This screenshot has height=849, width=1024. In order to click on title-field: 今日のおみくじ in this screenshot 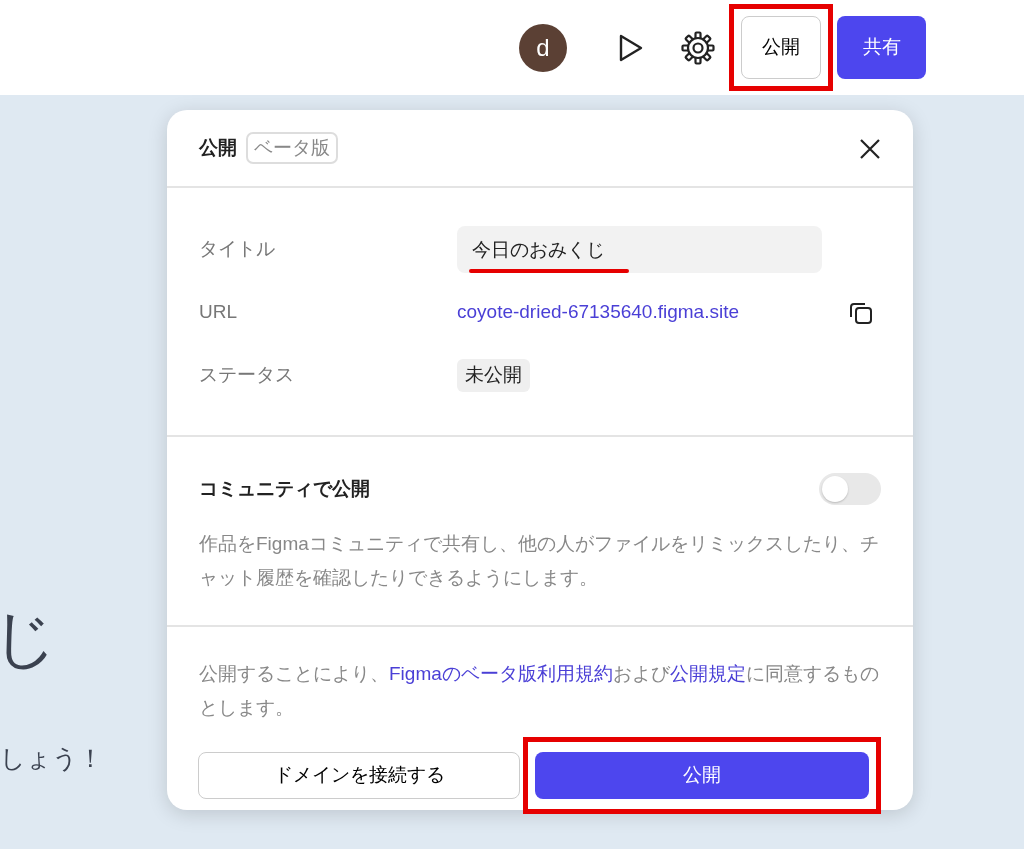, I will do `click(639, 249)`.